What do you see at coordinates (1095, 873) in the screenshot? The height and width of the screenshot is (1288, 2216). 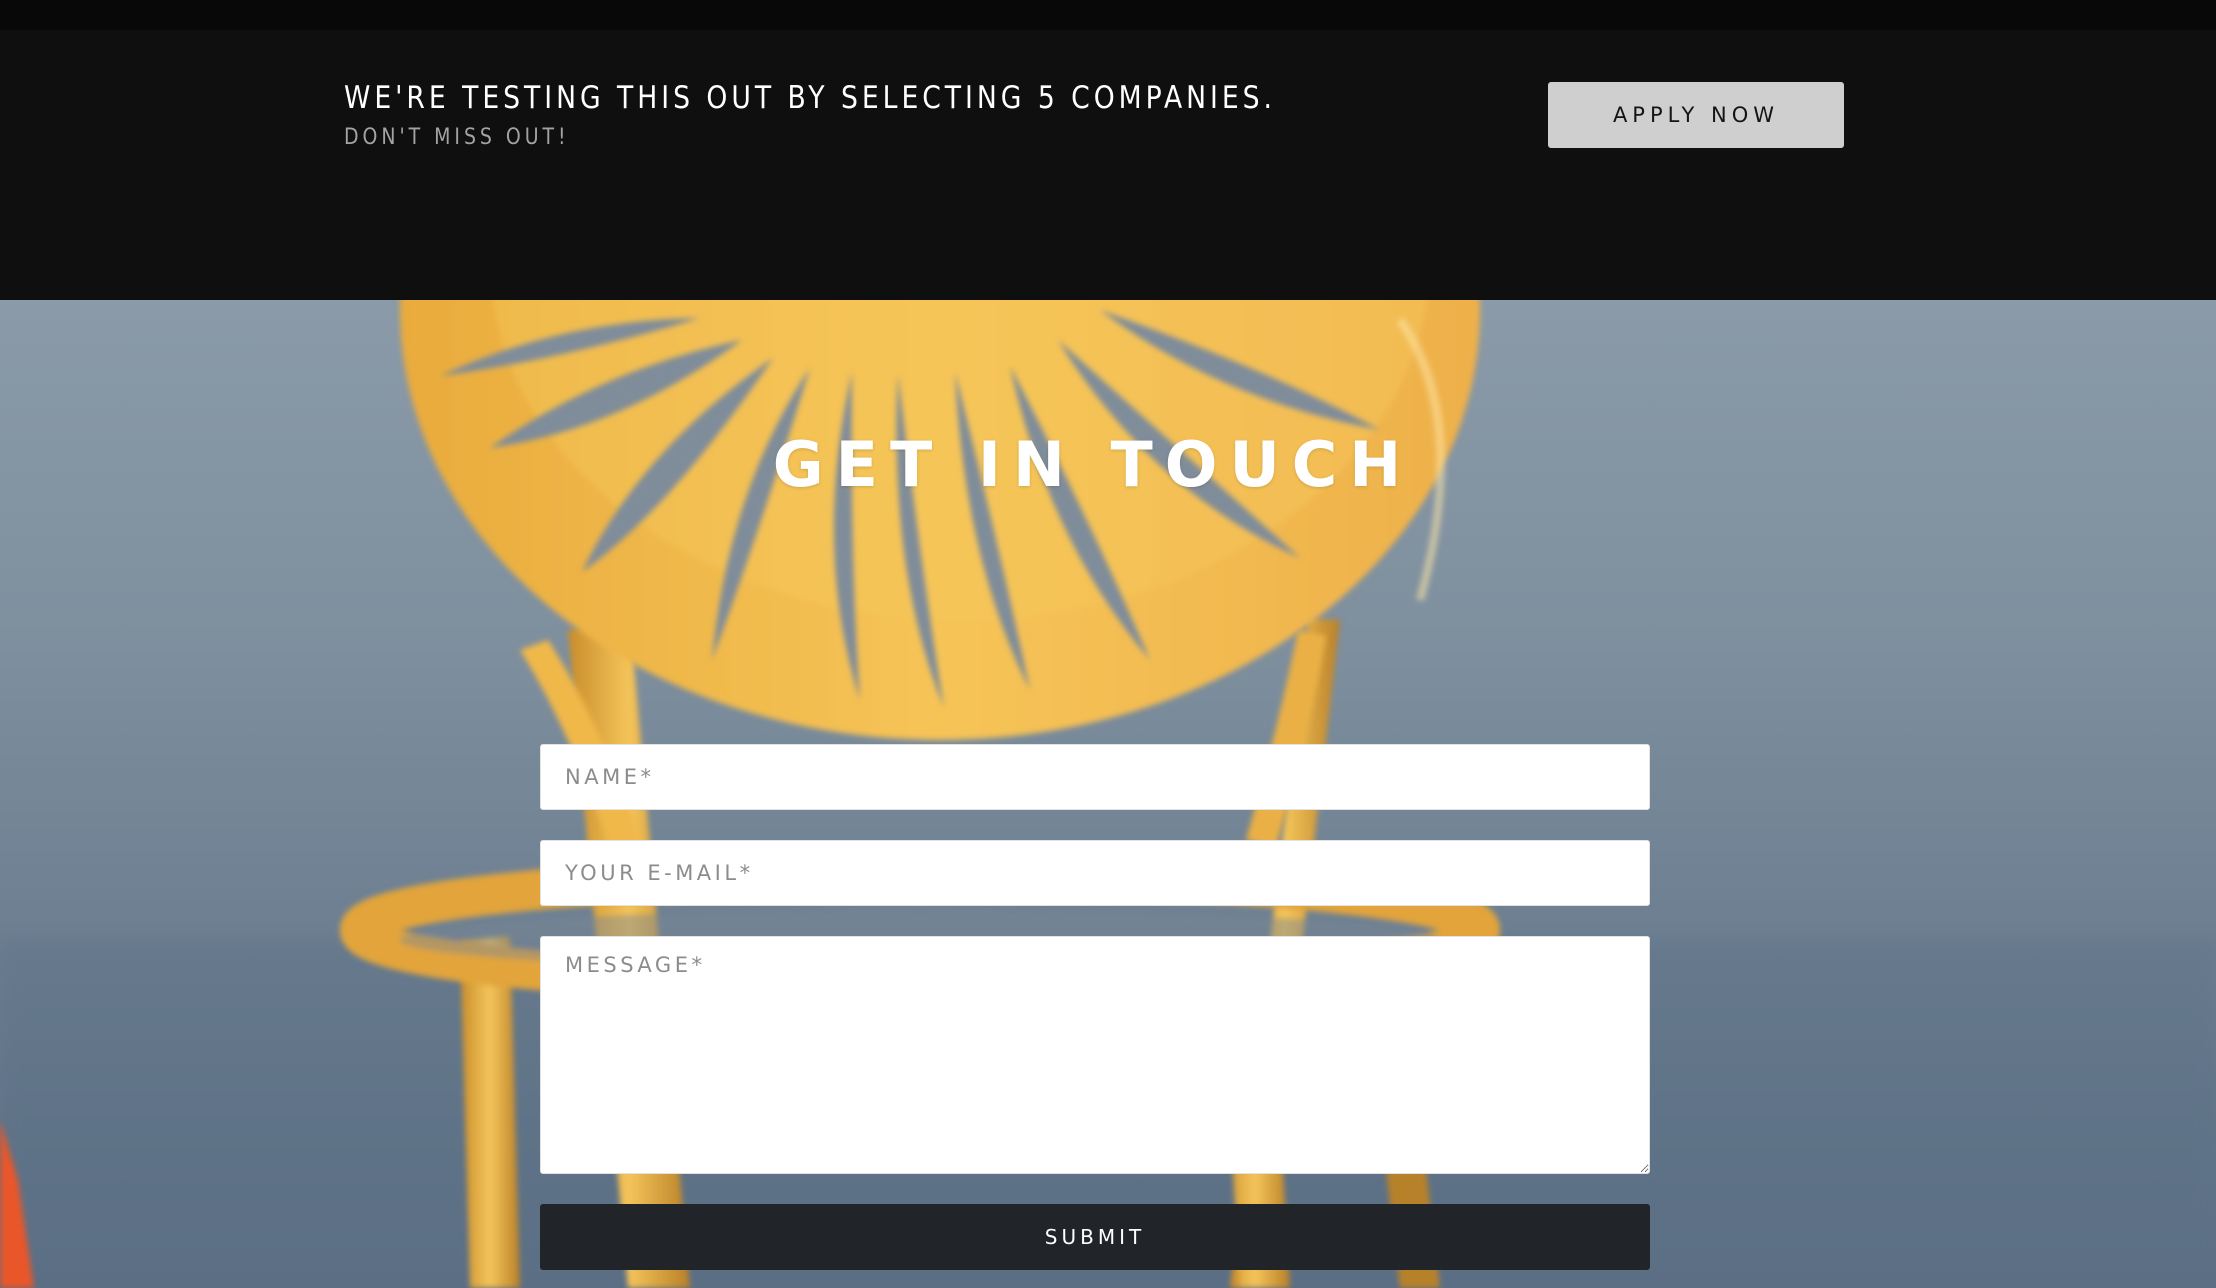 I see `email-input` at bounding box center [1095, 873].